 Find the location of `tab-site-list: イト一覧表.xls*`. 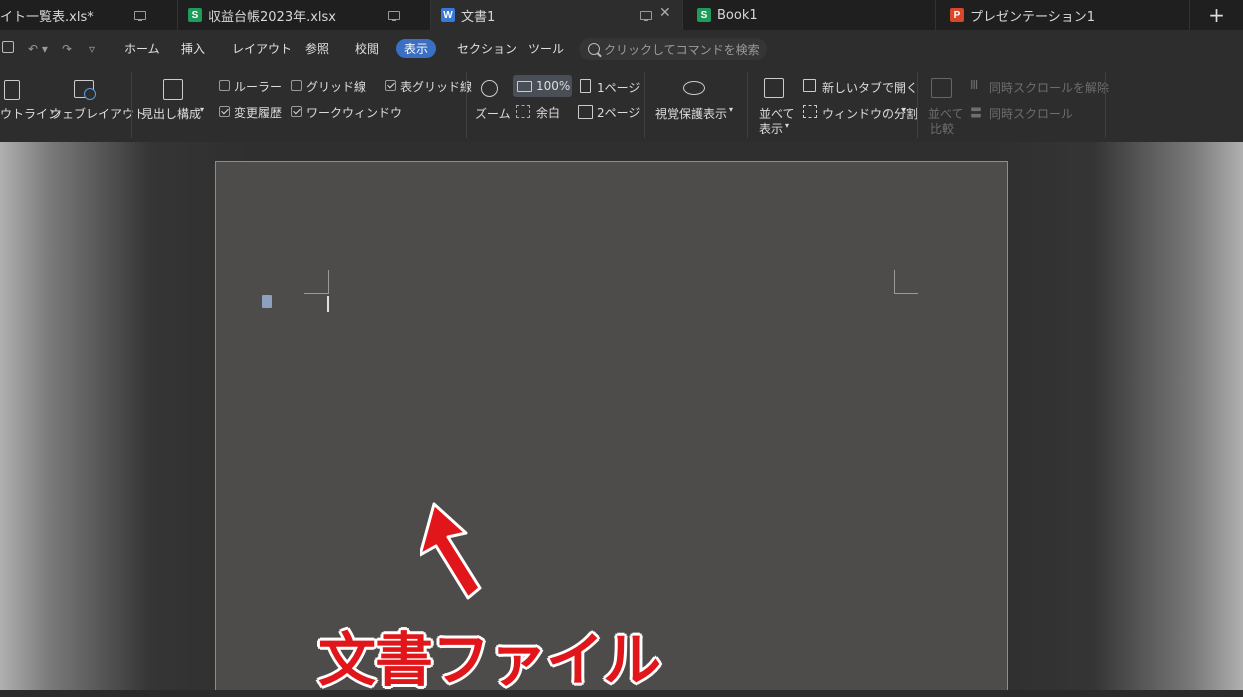

tab-site-list: イト一覧表.xls* is located at coordinates (89, 15).